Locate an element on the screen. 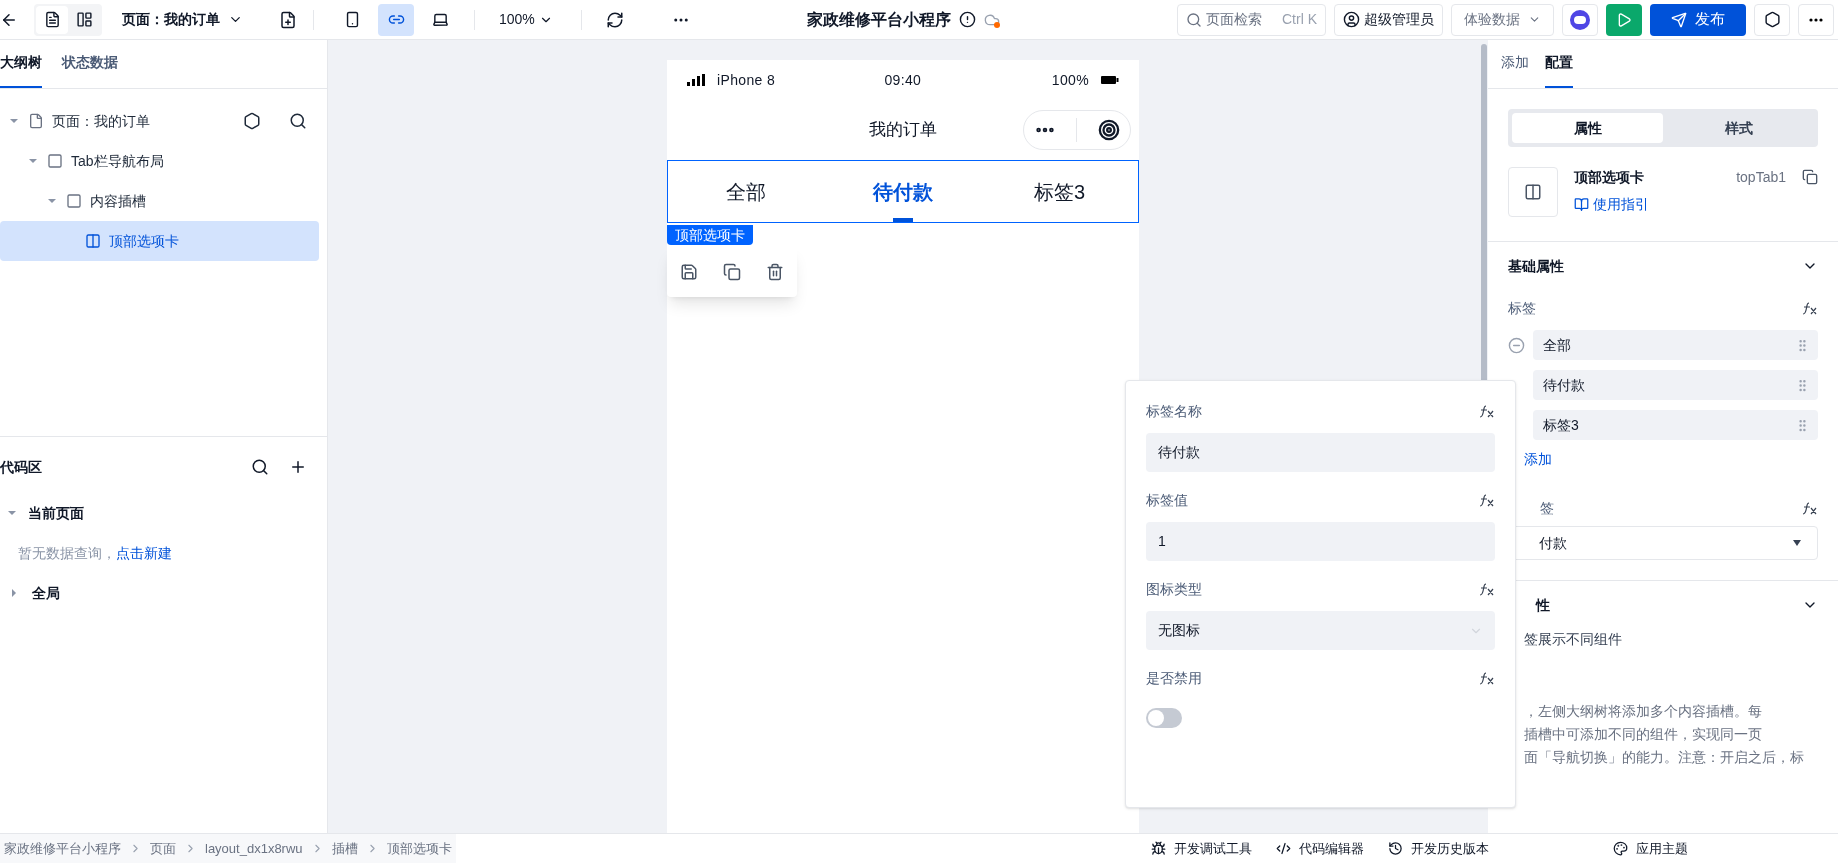 This screenshot has width=1838, height=863. more-button is located at coordinates (1816, 19).